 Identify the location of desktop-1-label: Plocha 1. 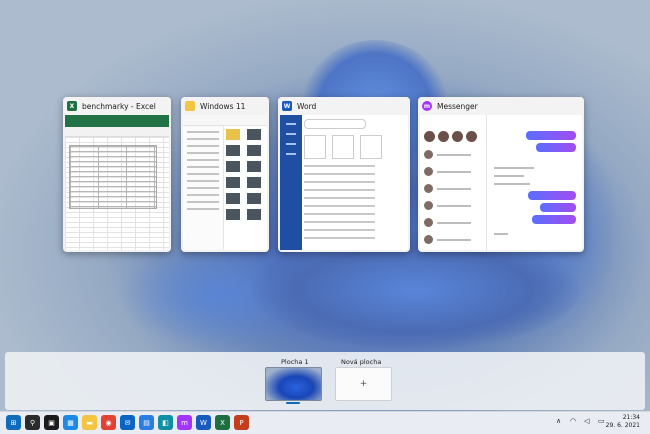
(295, 362).